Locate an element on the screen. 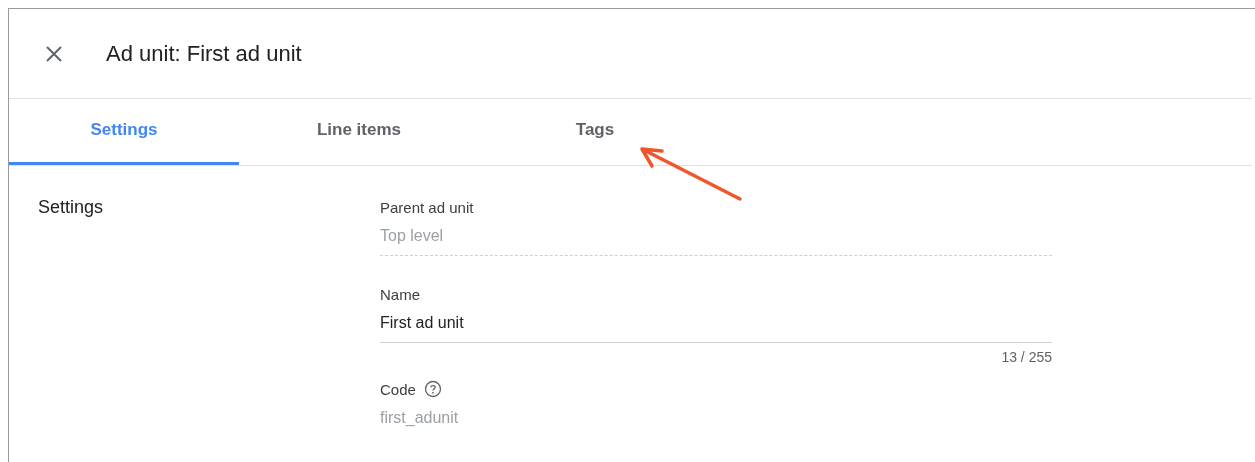  field-label: Code is located at coordinates (398, 389).